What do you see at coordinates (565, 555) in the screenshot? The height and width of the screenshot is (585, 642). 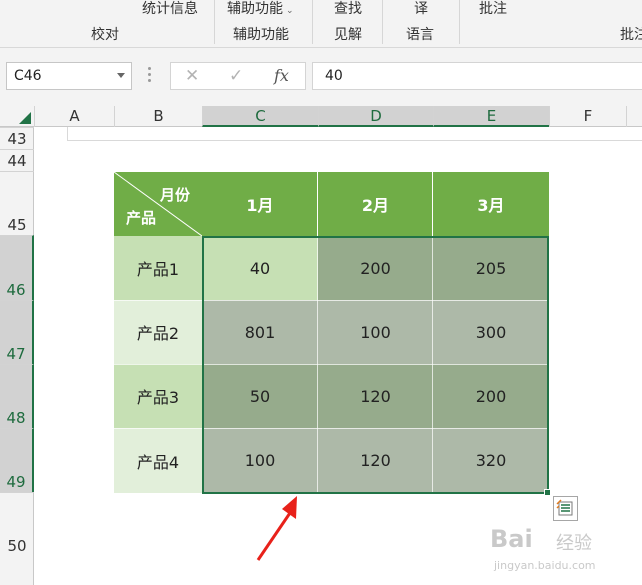 I see `watermark: Bai 经验 jingyan.baidu.com` at bounding box center [565, 555].